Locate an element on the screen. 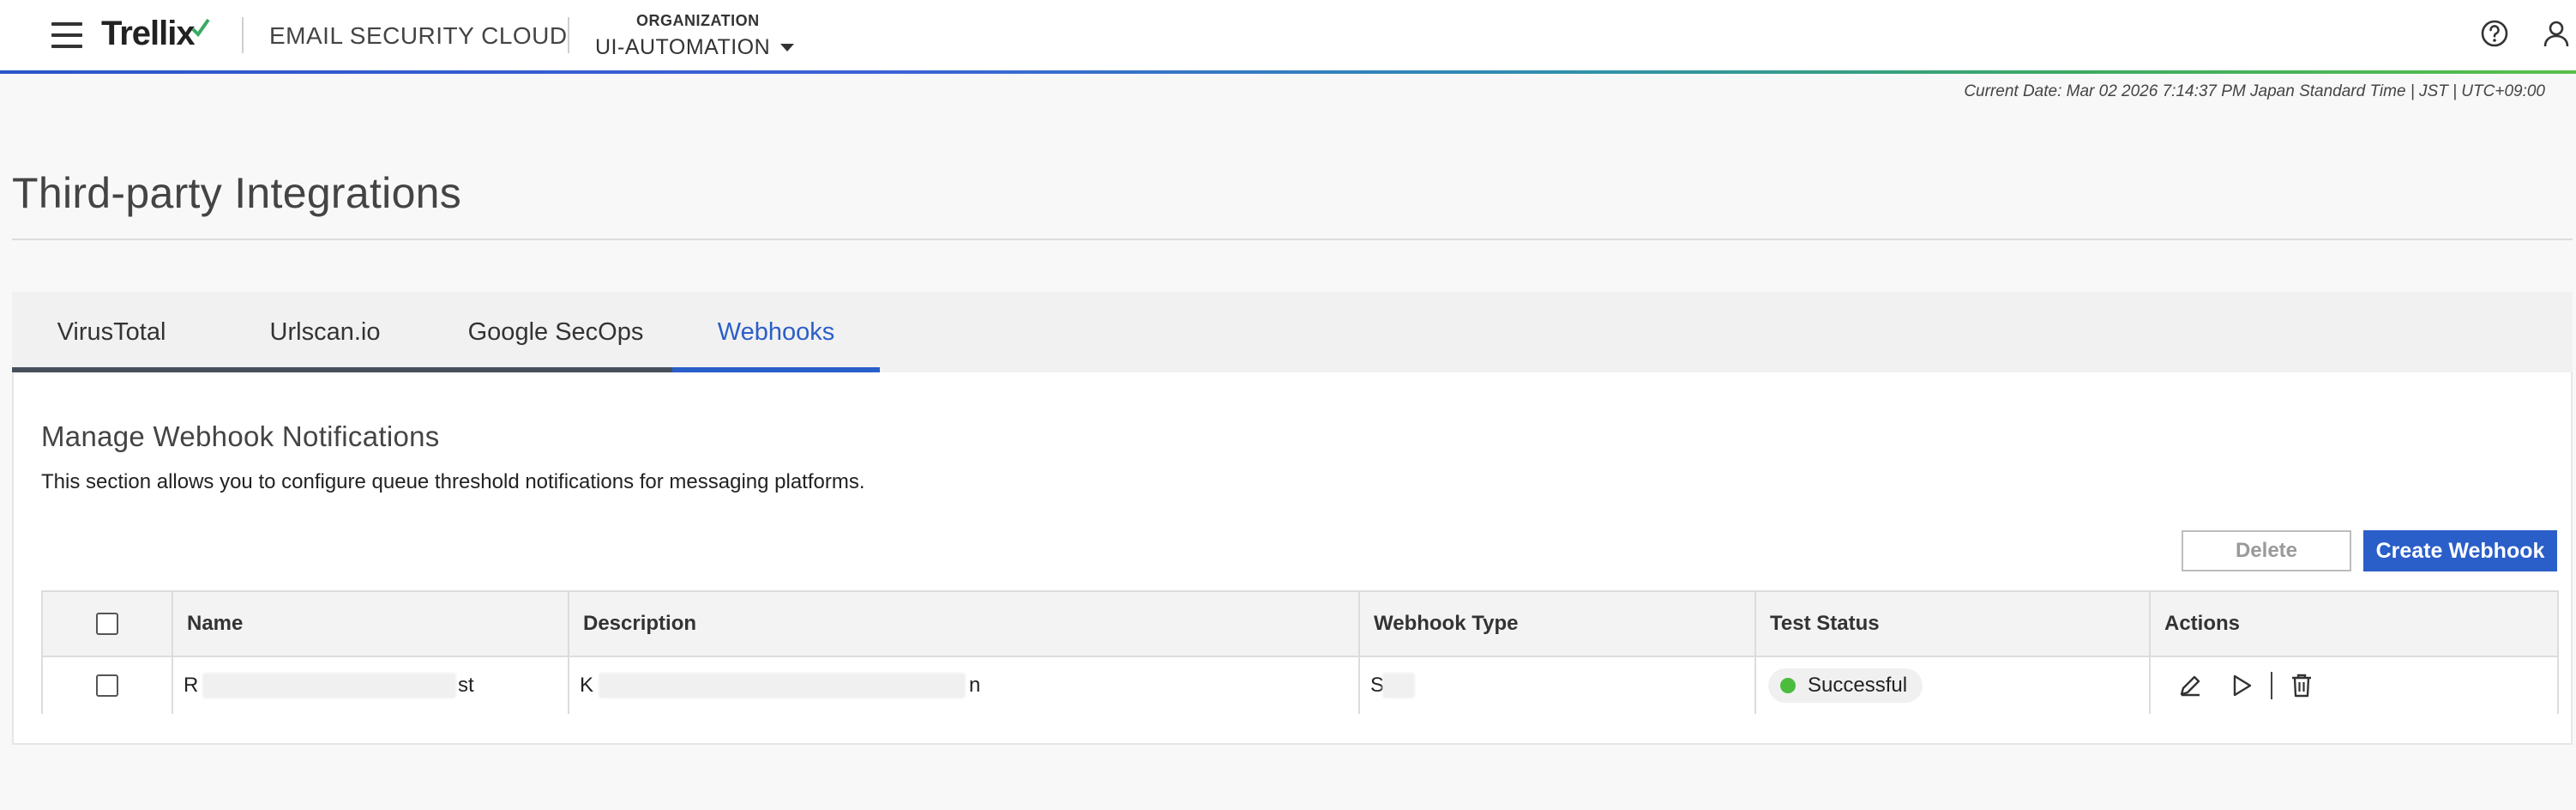  row-checkbox is located at coordinates (107, 686).